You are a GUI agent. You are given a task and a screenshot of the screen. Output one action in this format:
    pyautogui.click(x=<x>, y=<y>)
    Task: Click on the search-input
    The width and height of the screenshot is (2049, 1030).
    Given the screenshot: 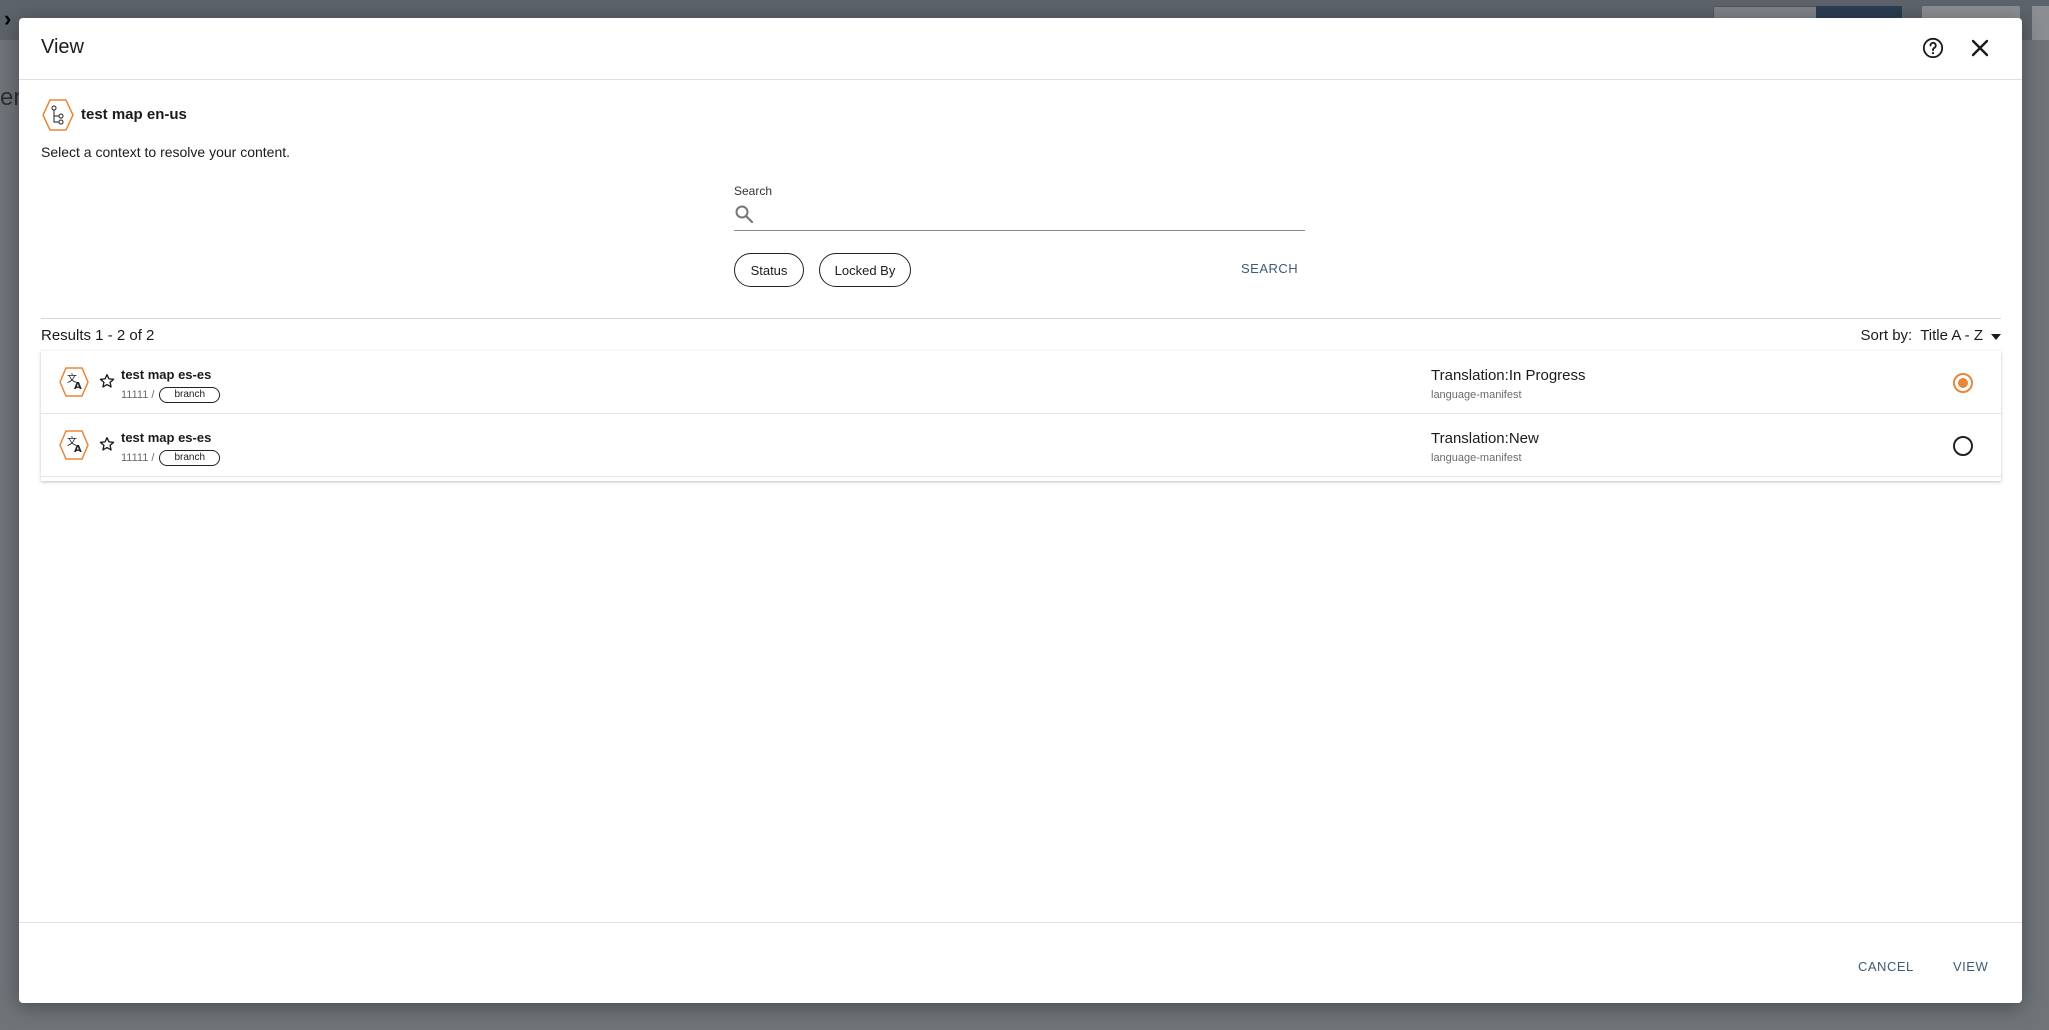 What is the action you would take?
    pyautogui.click(x=1034, y=216)
    